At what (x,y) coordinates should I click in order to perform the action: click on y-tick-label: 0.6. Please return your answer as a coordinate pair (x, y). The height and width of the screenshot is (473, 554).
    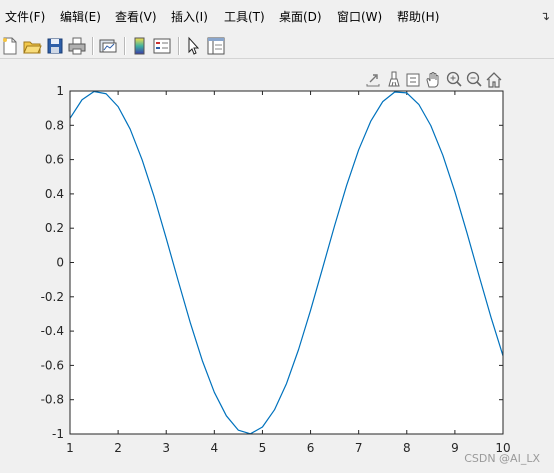
    Looking at the image, I should click on (54, 160).